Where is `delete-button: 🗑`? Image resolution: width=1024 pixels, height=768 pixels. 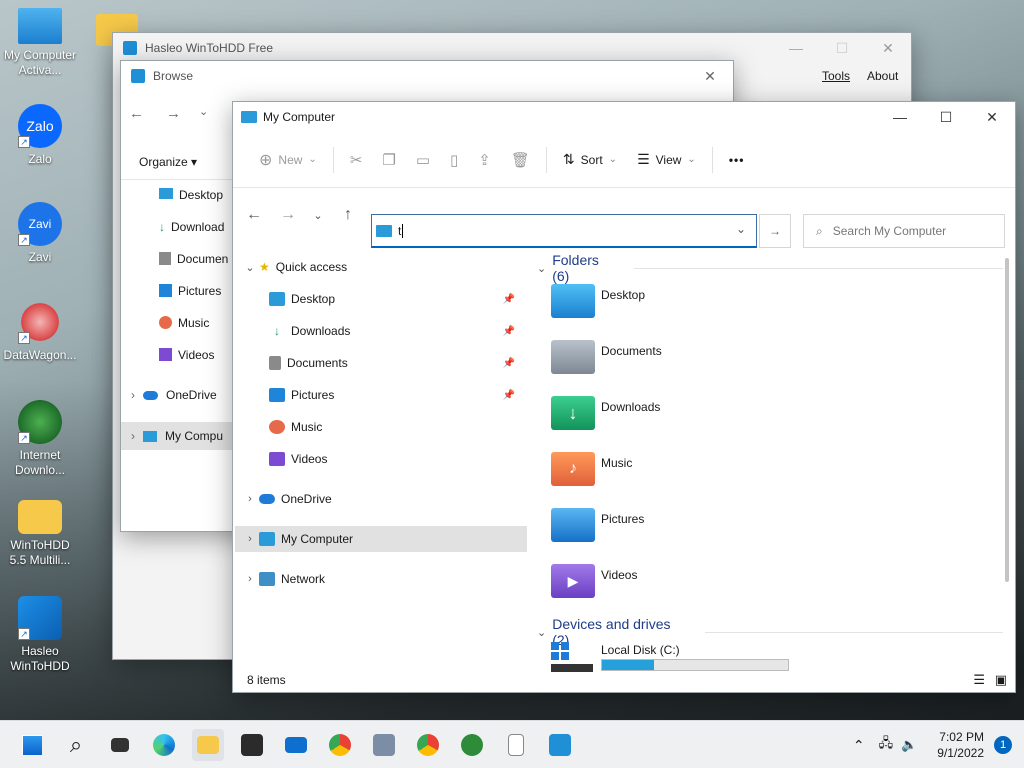 delete-button: 🗑 is located at coordinates (520, 160).